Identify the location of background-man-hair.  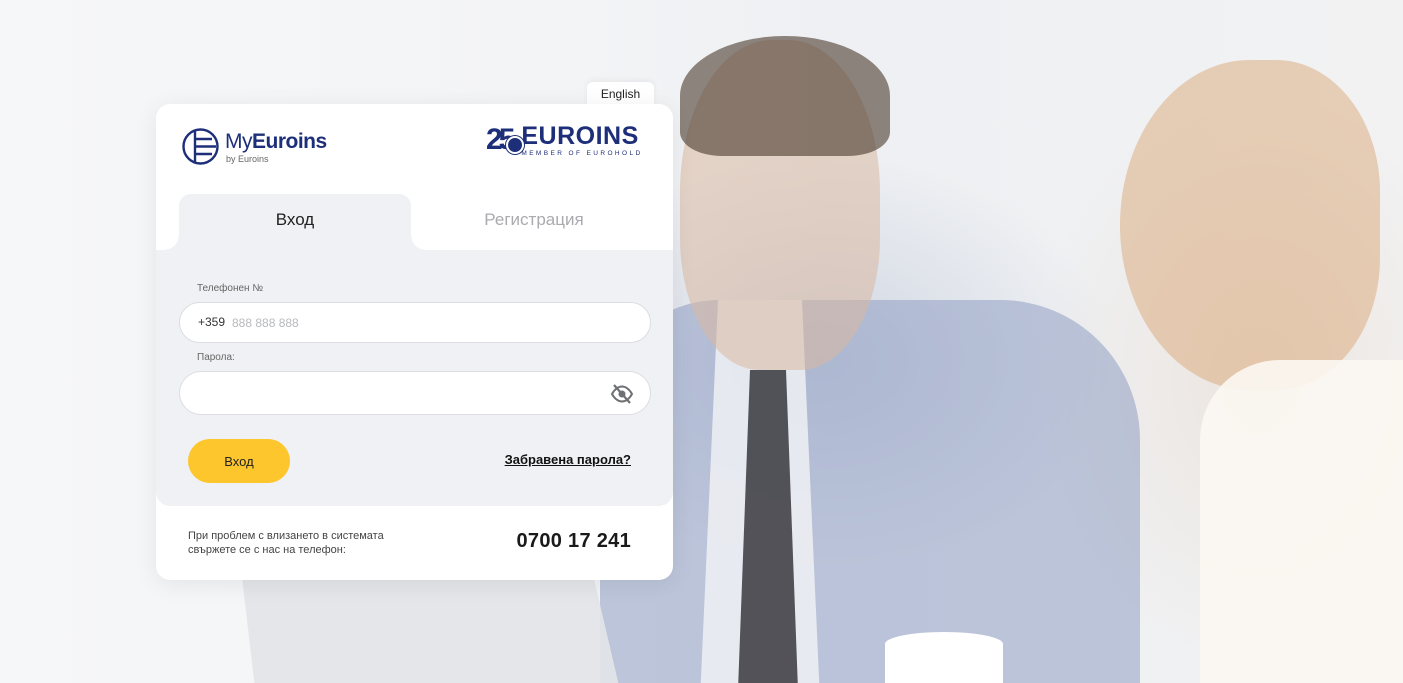
(785, 96).